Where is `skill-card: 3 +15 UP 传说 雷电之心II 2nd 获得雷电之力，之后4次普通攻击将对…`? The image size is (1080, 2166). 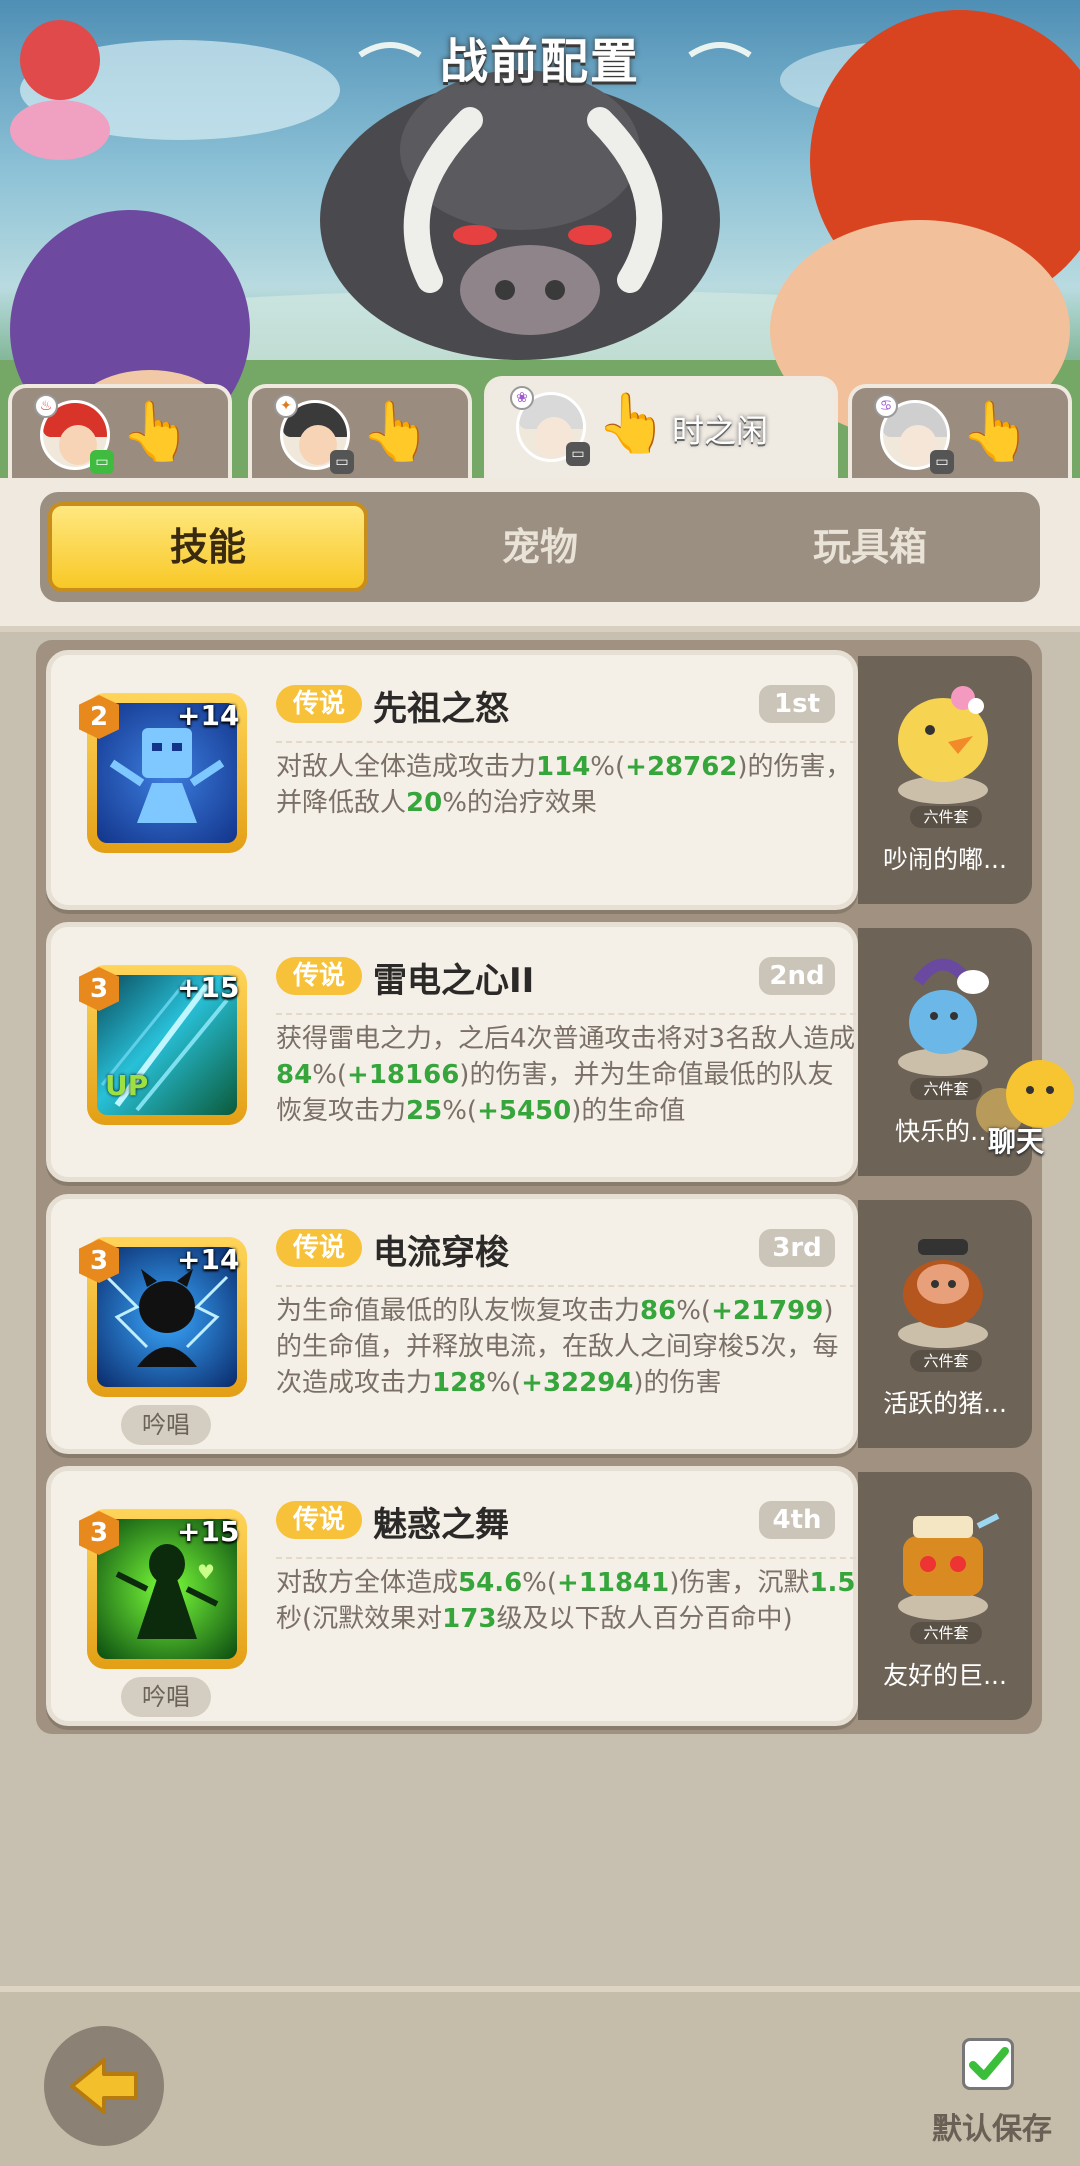
skill-card: 3 +15 UP 传说 雷电之心II 2nd 获得雷电之力，之后4次普通攻击将对… is located at coordinates (452, 1052).